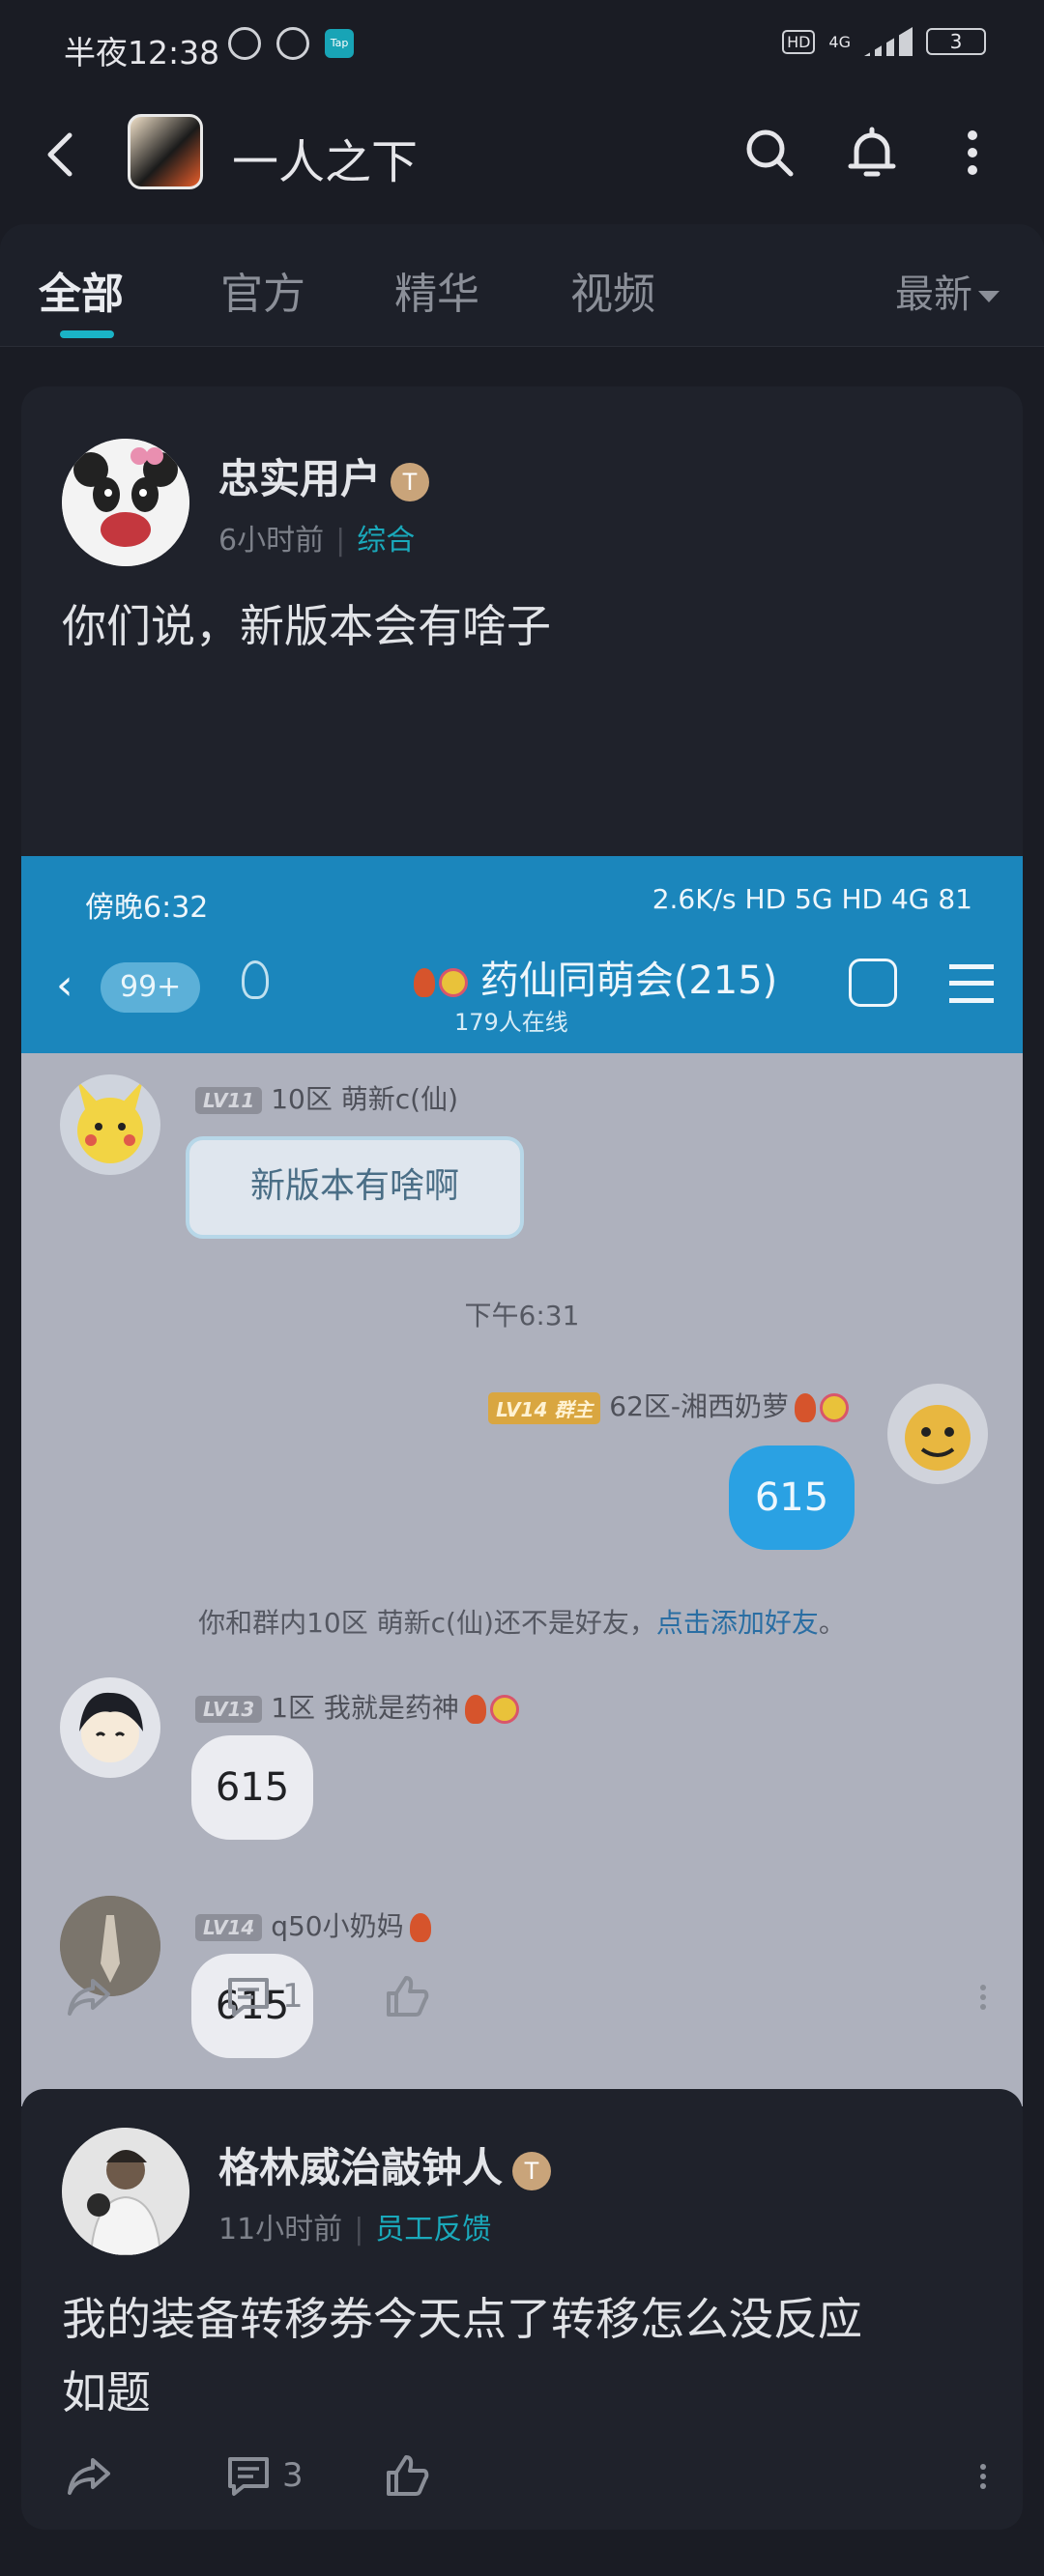 This screenshot has height=2576, width=1044. What do you see at coordinates (151, 988) in the screenshot?
I see `qq-unread-badge: 99+` at bounding box center [151, 988].